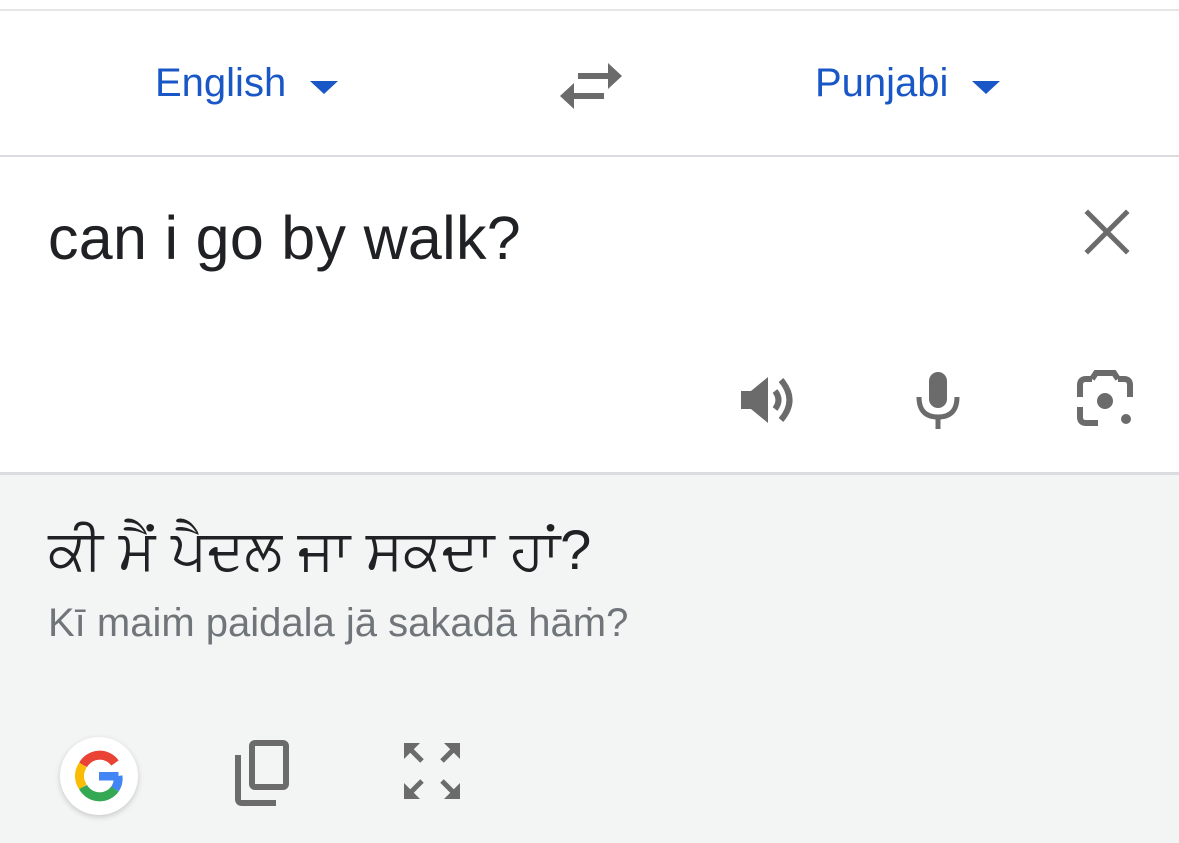 The image size is (1179, 843). I want to click on fullscreen-button, so click(432, 771).